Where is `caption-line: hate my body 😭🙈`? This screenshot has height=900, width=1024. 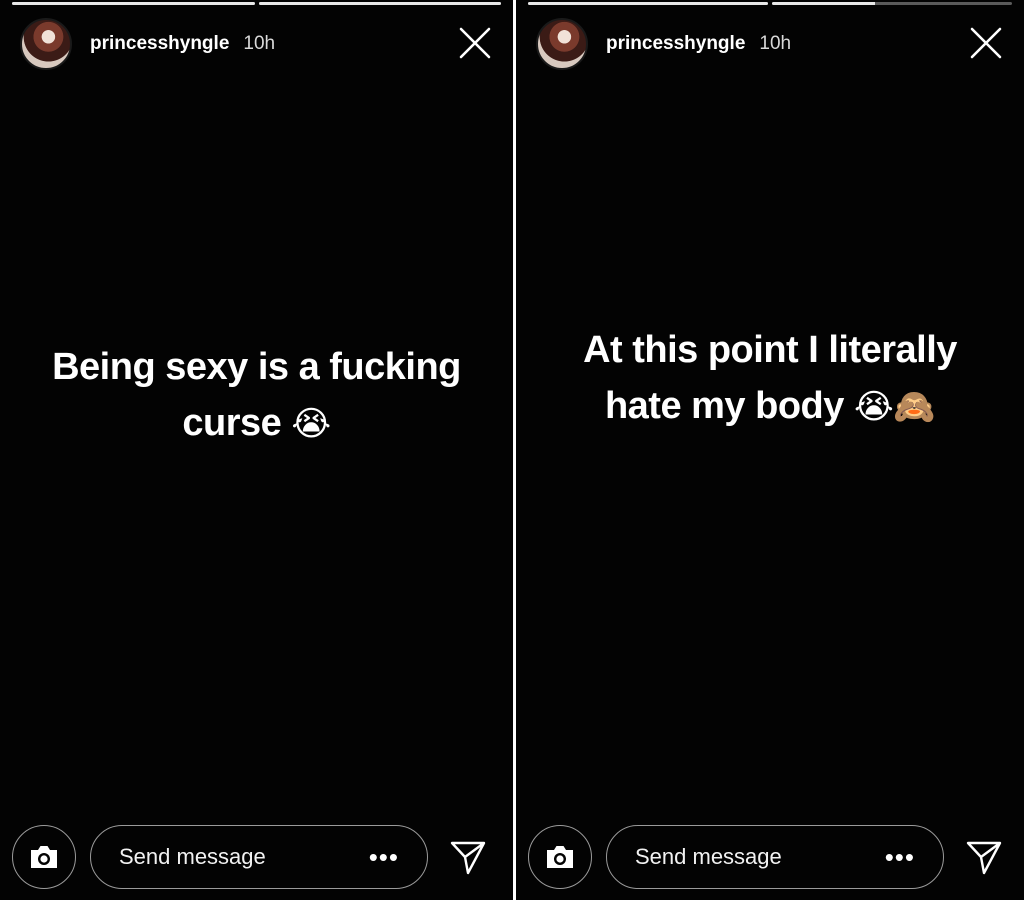
caption-line: hate my body 😭🙈 is located at coordinates (770, 406).